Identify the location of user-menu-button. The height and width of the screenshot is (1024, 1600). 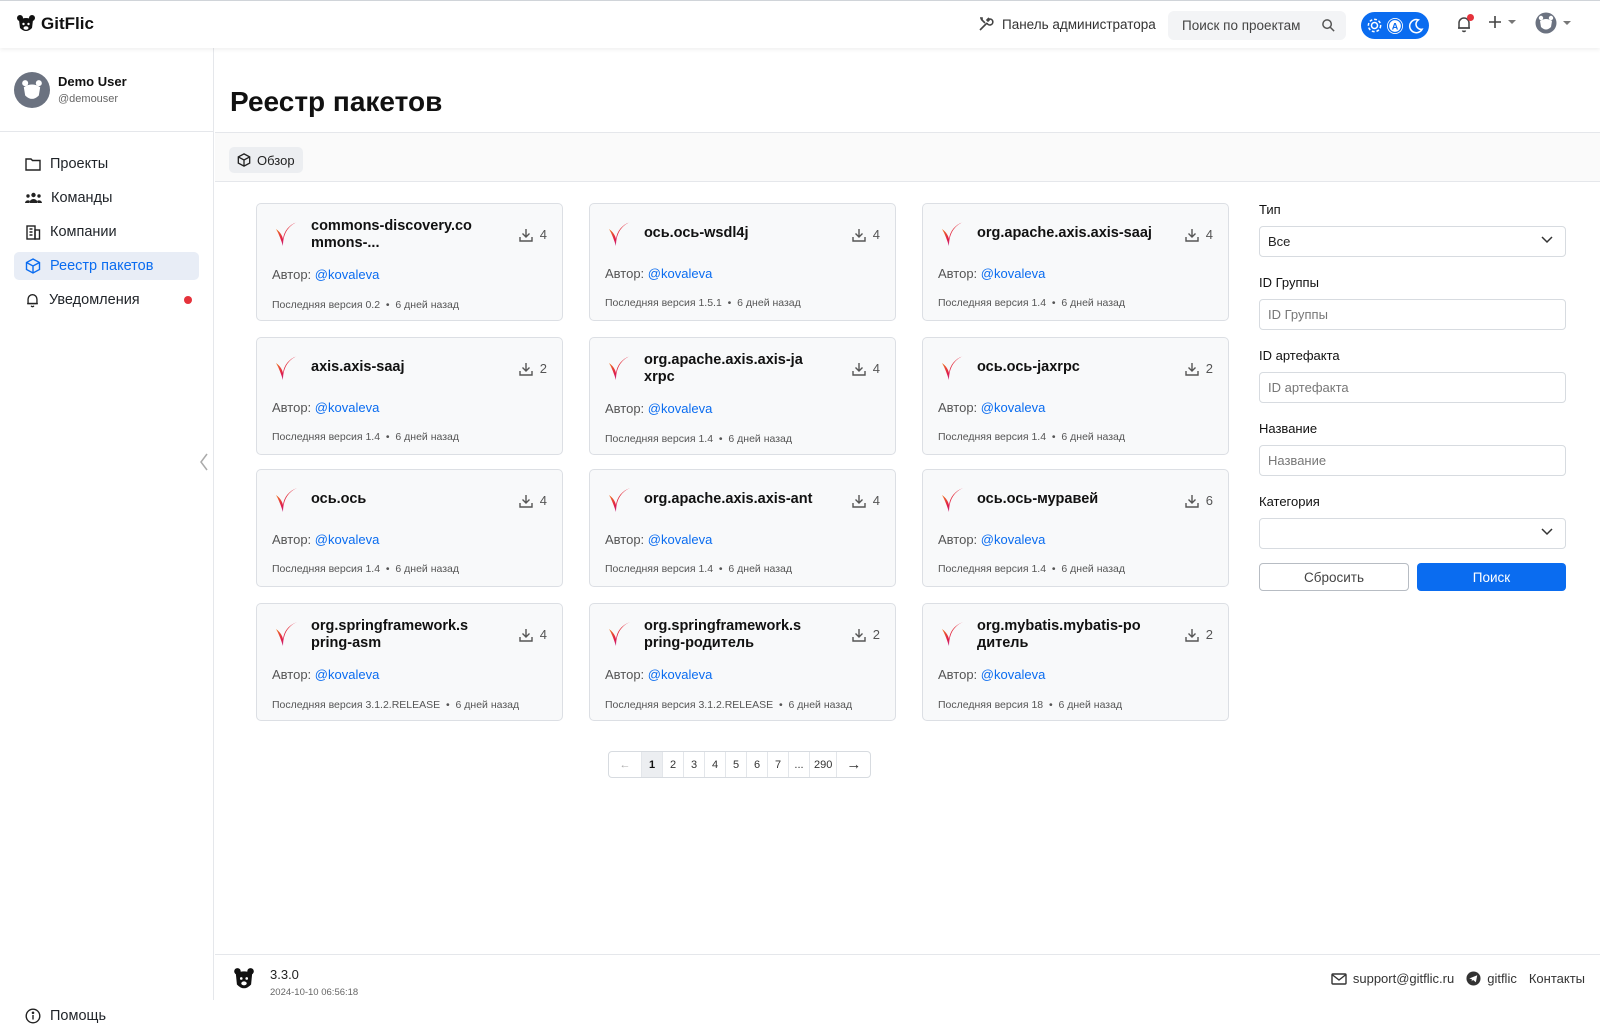
(1553, 23).